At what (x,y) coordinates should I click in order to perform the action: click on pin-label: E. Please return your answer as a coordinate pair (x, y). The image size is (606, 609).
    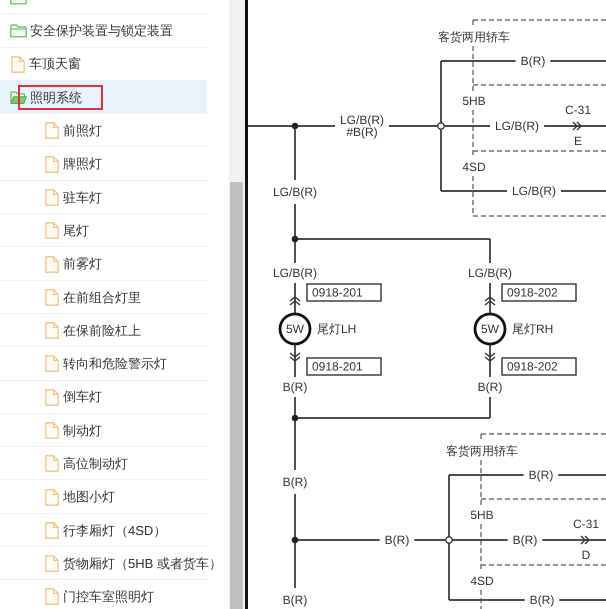
    Looking at the image, I should click on (578, 141).